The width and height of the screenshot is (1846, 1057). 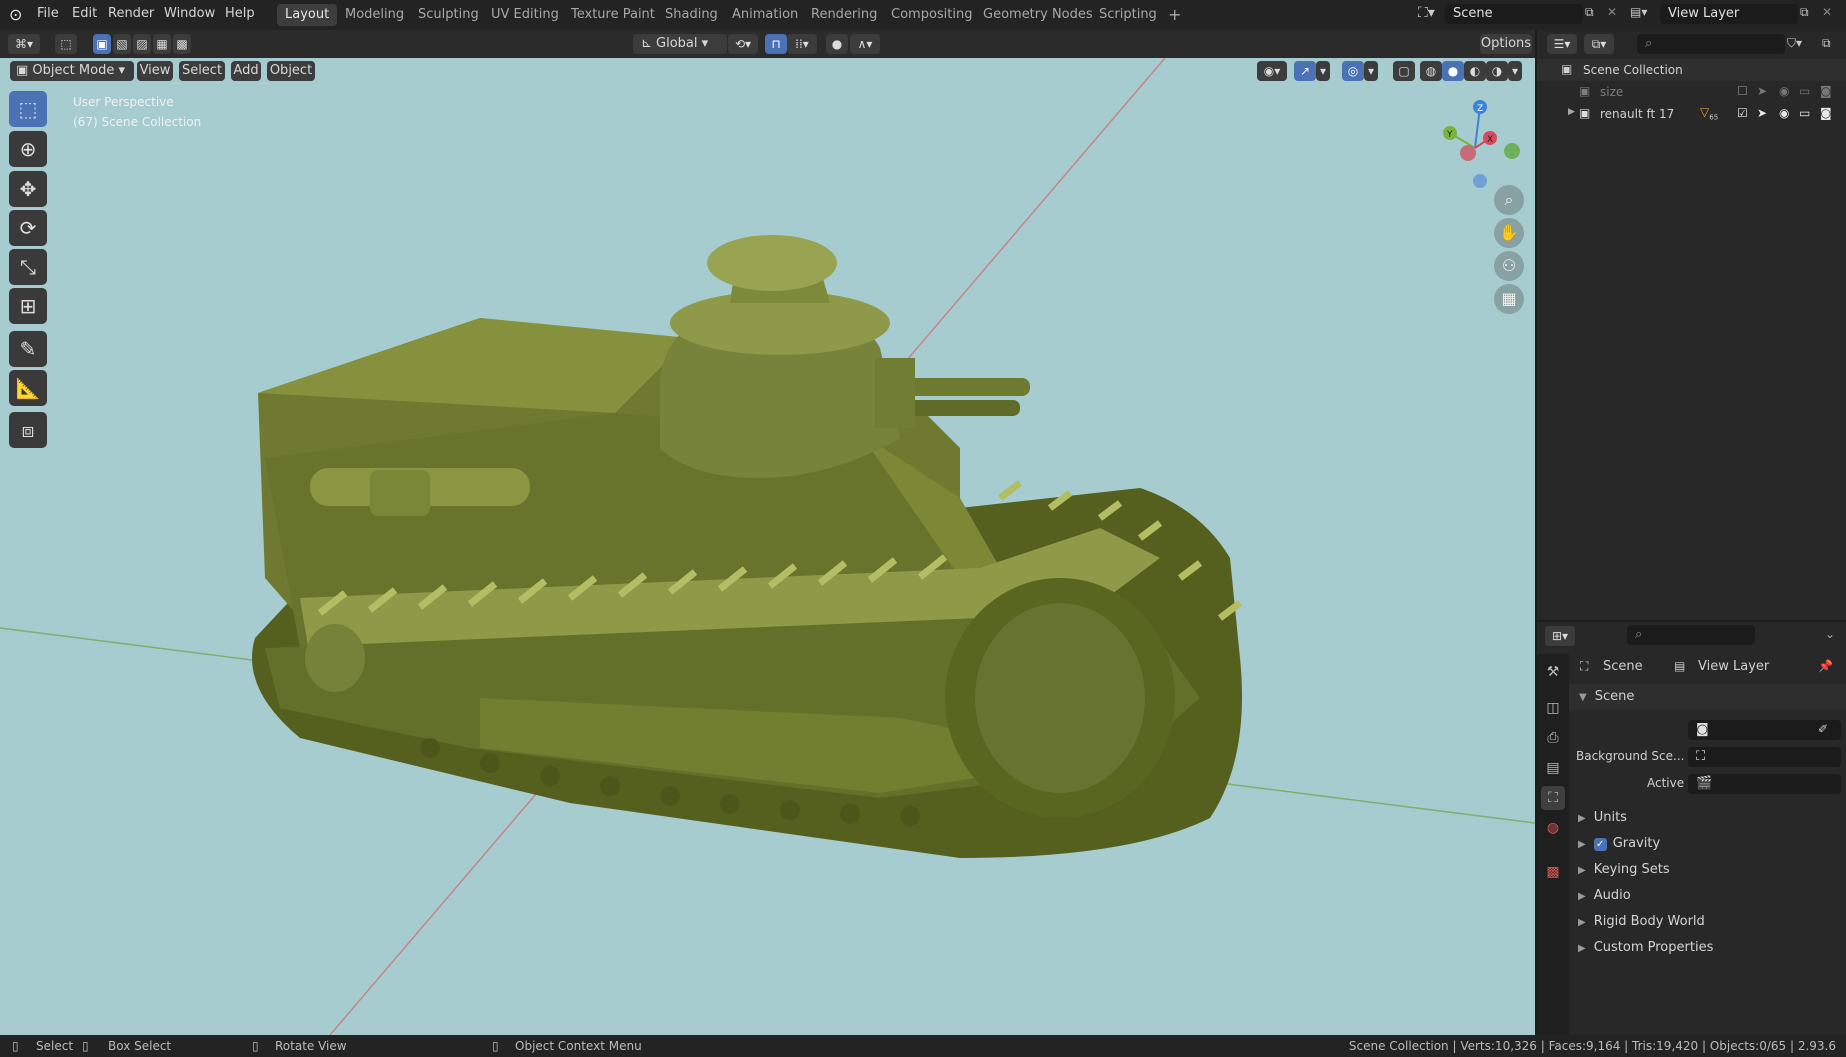 I want to click on tab-uv-editing: UV Editing, so click(x=525, y=15).